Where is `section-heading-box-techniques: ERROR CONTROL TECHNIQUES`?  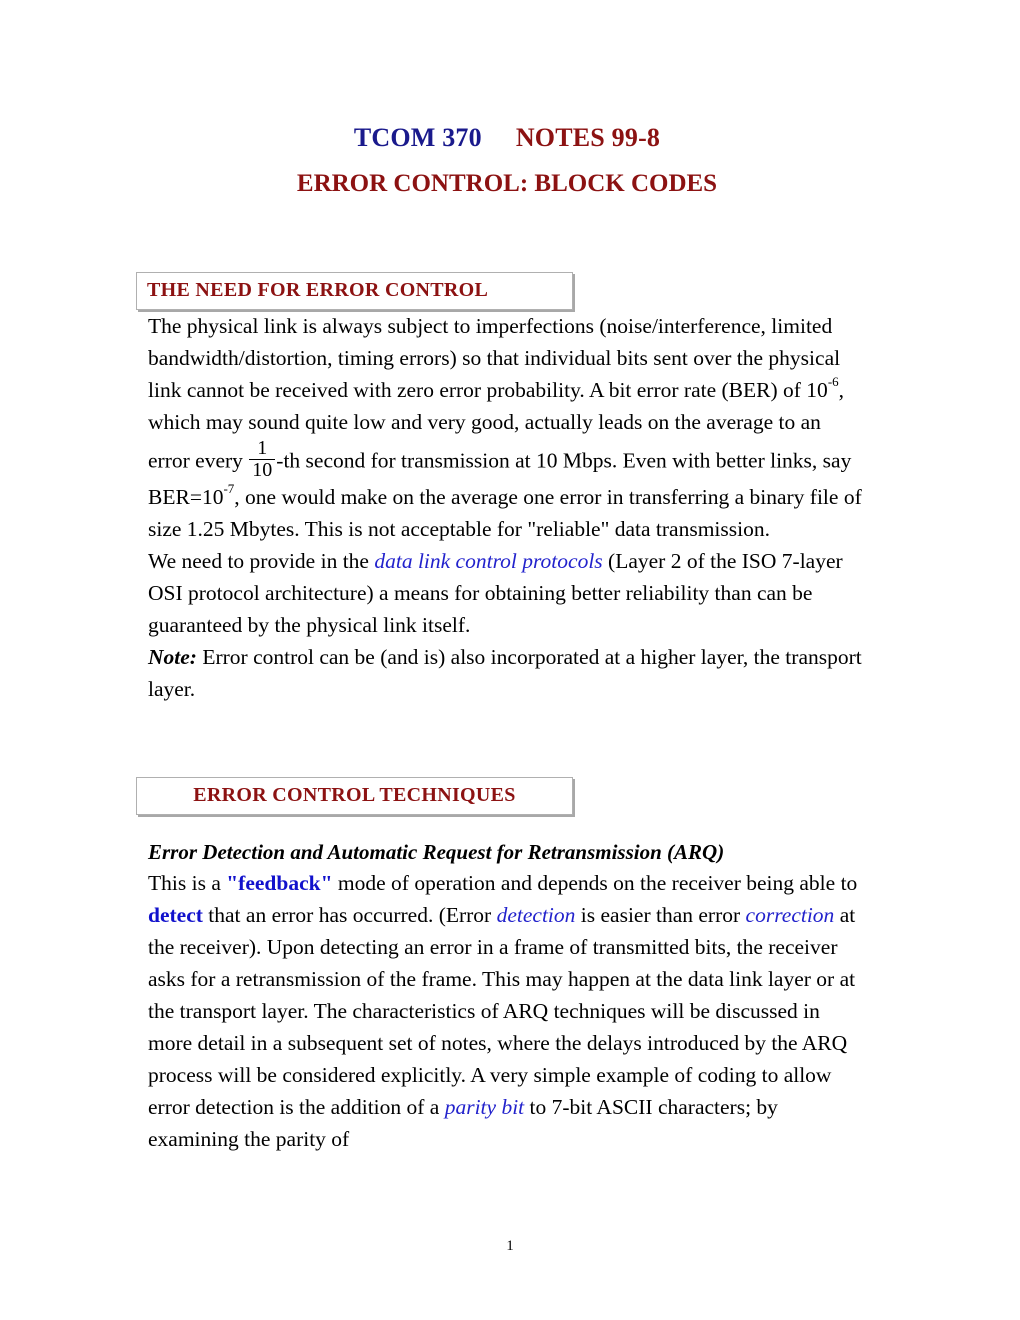 section-heading-box-techniques: ERROR CONTROL TECHNIQUES is located at coordinates (354, 795).